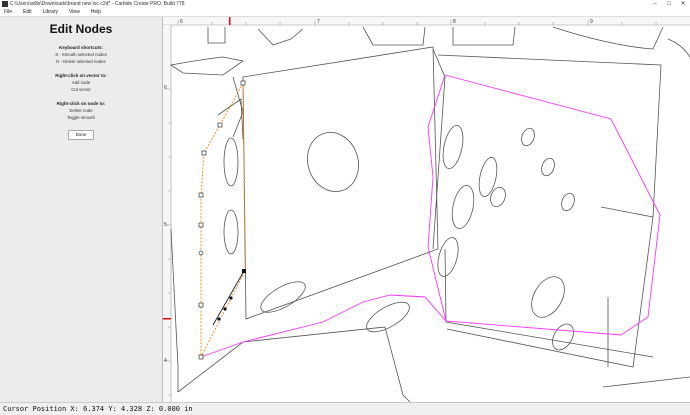  What do you see at coordinates (167, 319) in the screenshot?
I see `ruler-y-cursor-marker` at bounding box center [167, 319].